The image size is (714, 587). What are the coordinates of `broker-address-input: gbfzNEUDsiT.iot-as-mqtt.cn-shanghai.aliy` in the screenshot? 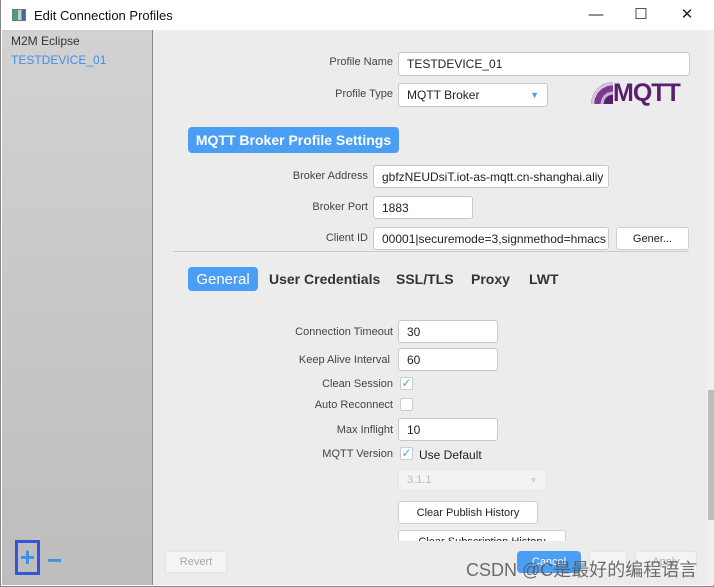 It's located at (491, 176).